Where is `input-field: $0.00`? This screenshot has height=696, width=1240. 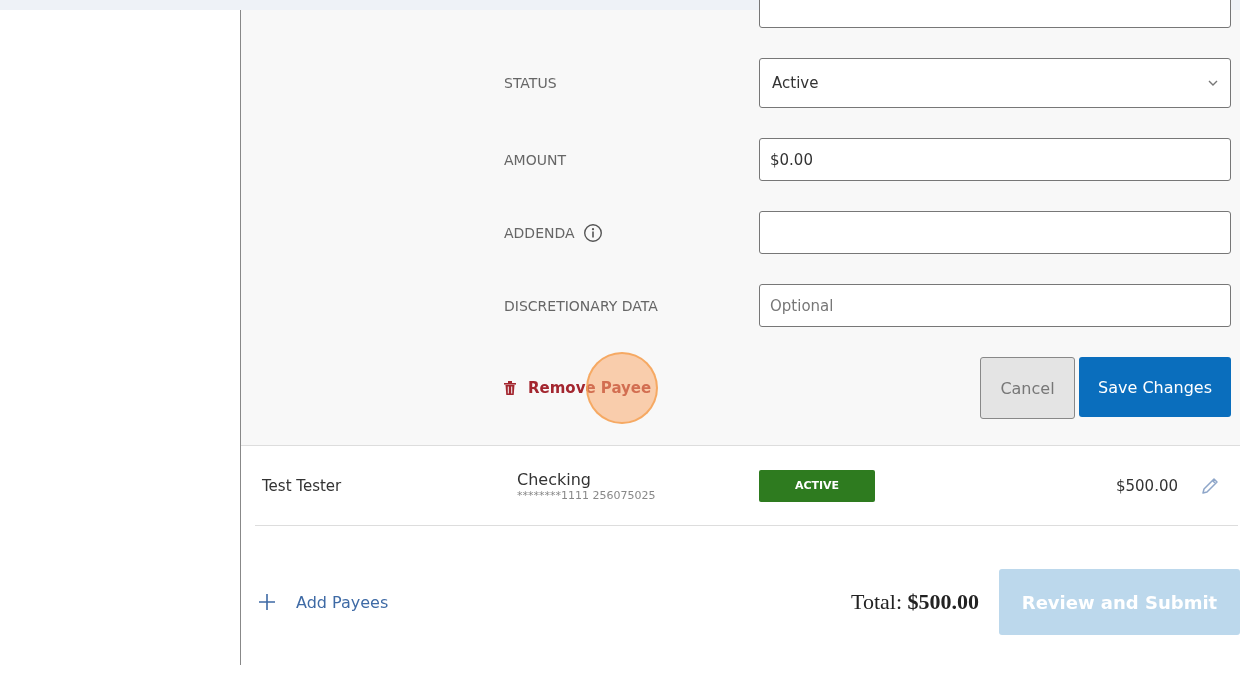 input-field: $0.00 is located at coordinates (995, 159).